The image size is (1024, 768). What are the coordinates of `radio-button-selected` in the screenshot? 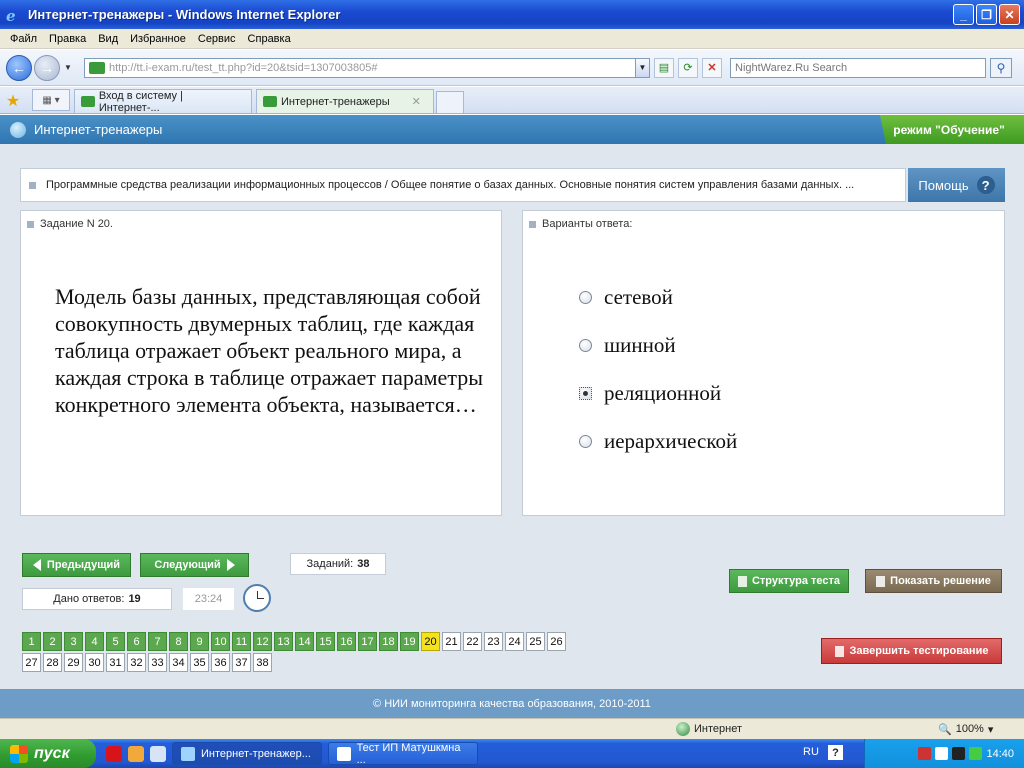 It's located at (585, 393).